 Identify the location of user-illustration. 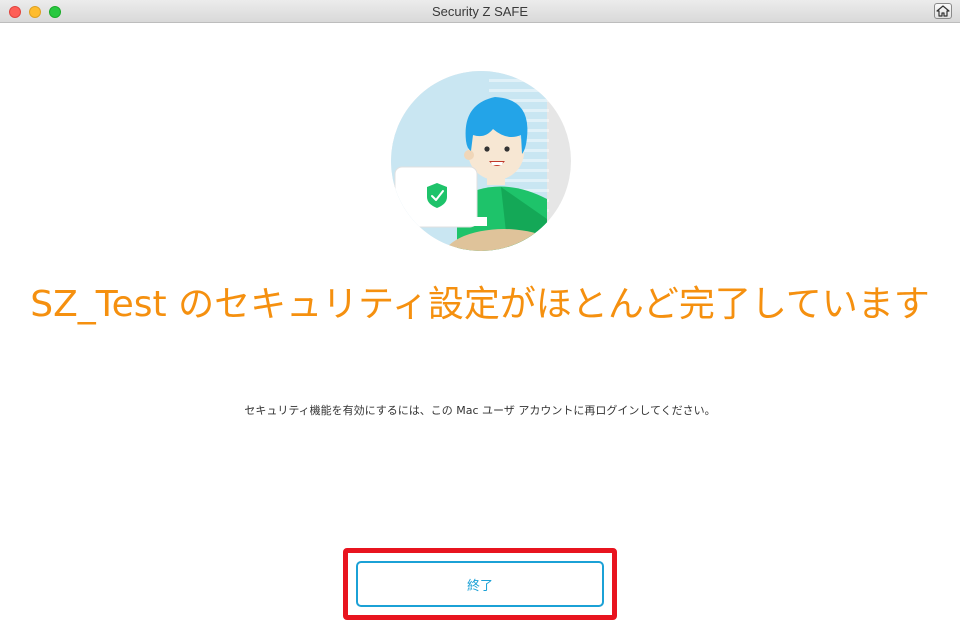
(481, 161).